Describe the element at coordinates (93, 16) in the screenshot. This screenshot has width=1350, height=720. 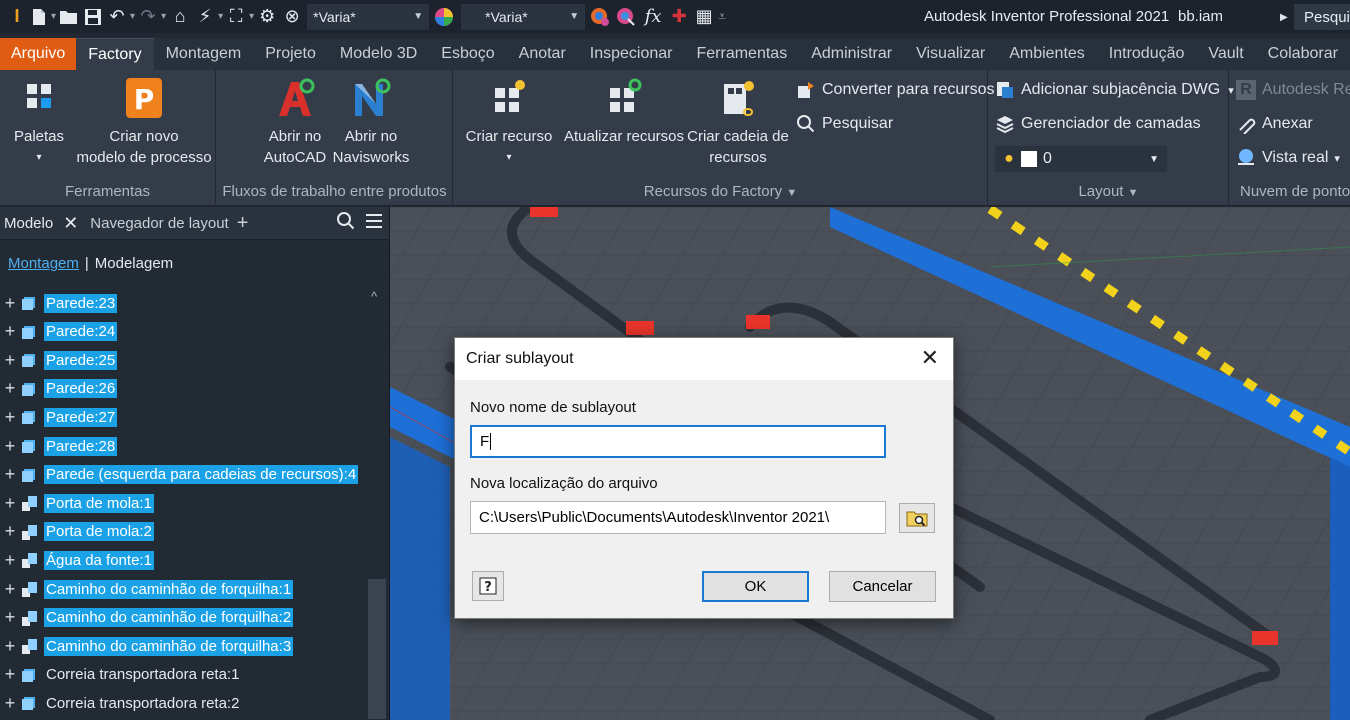
I see `save-icon` at that location.